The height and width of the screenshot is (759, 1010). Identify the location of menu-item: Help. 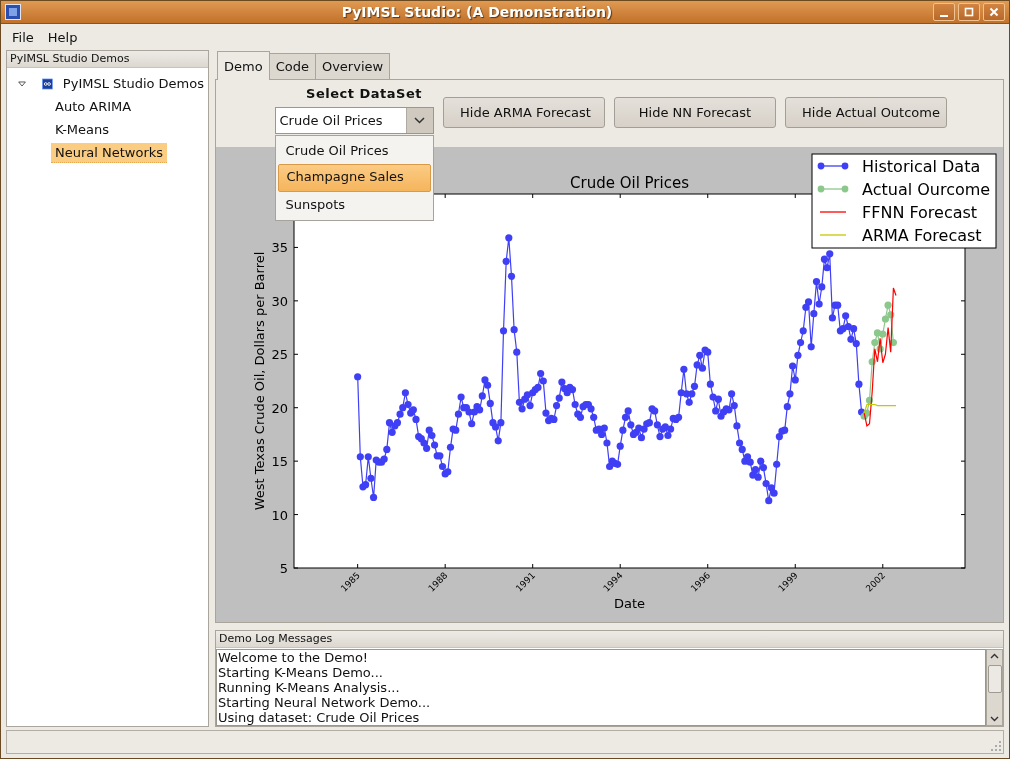
(62, 37).